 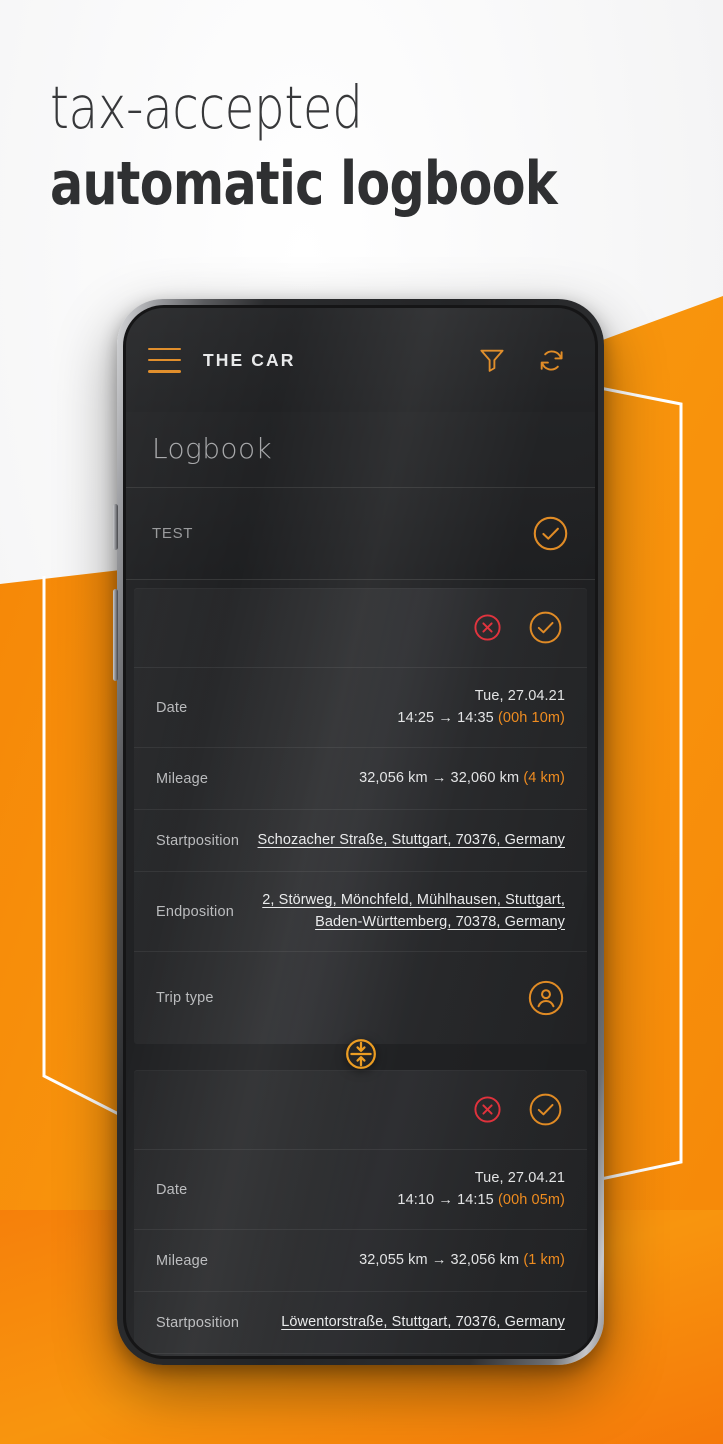 What do you see at coordinates (445, 1199) in the screenshot?
I see `trip-time-range: 14:10 → 14:15` at bounding box center [445, 1199].